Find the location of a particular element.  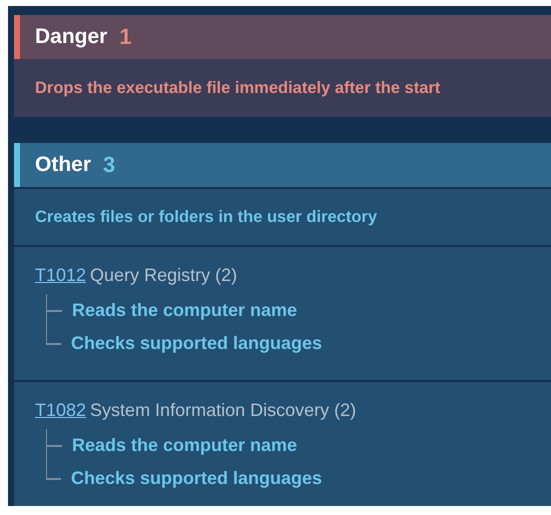

section-title: Danger is located at coordinates (71, 37).